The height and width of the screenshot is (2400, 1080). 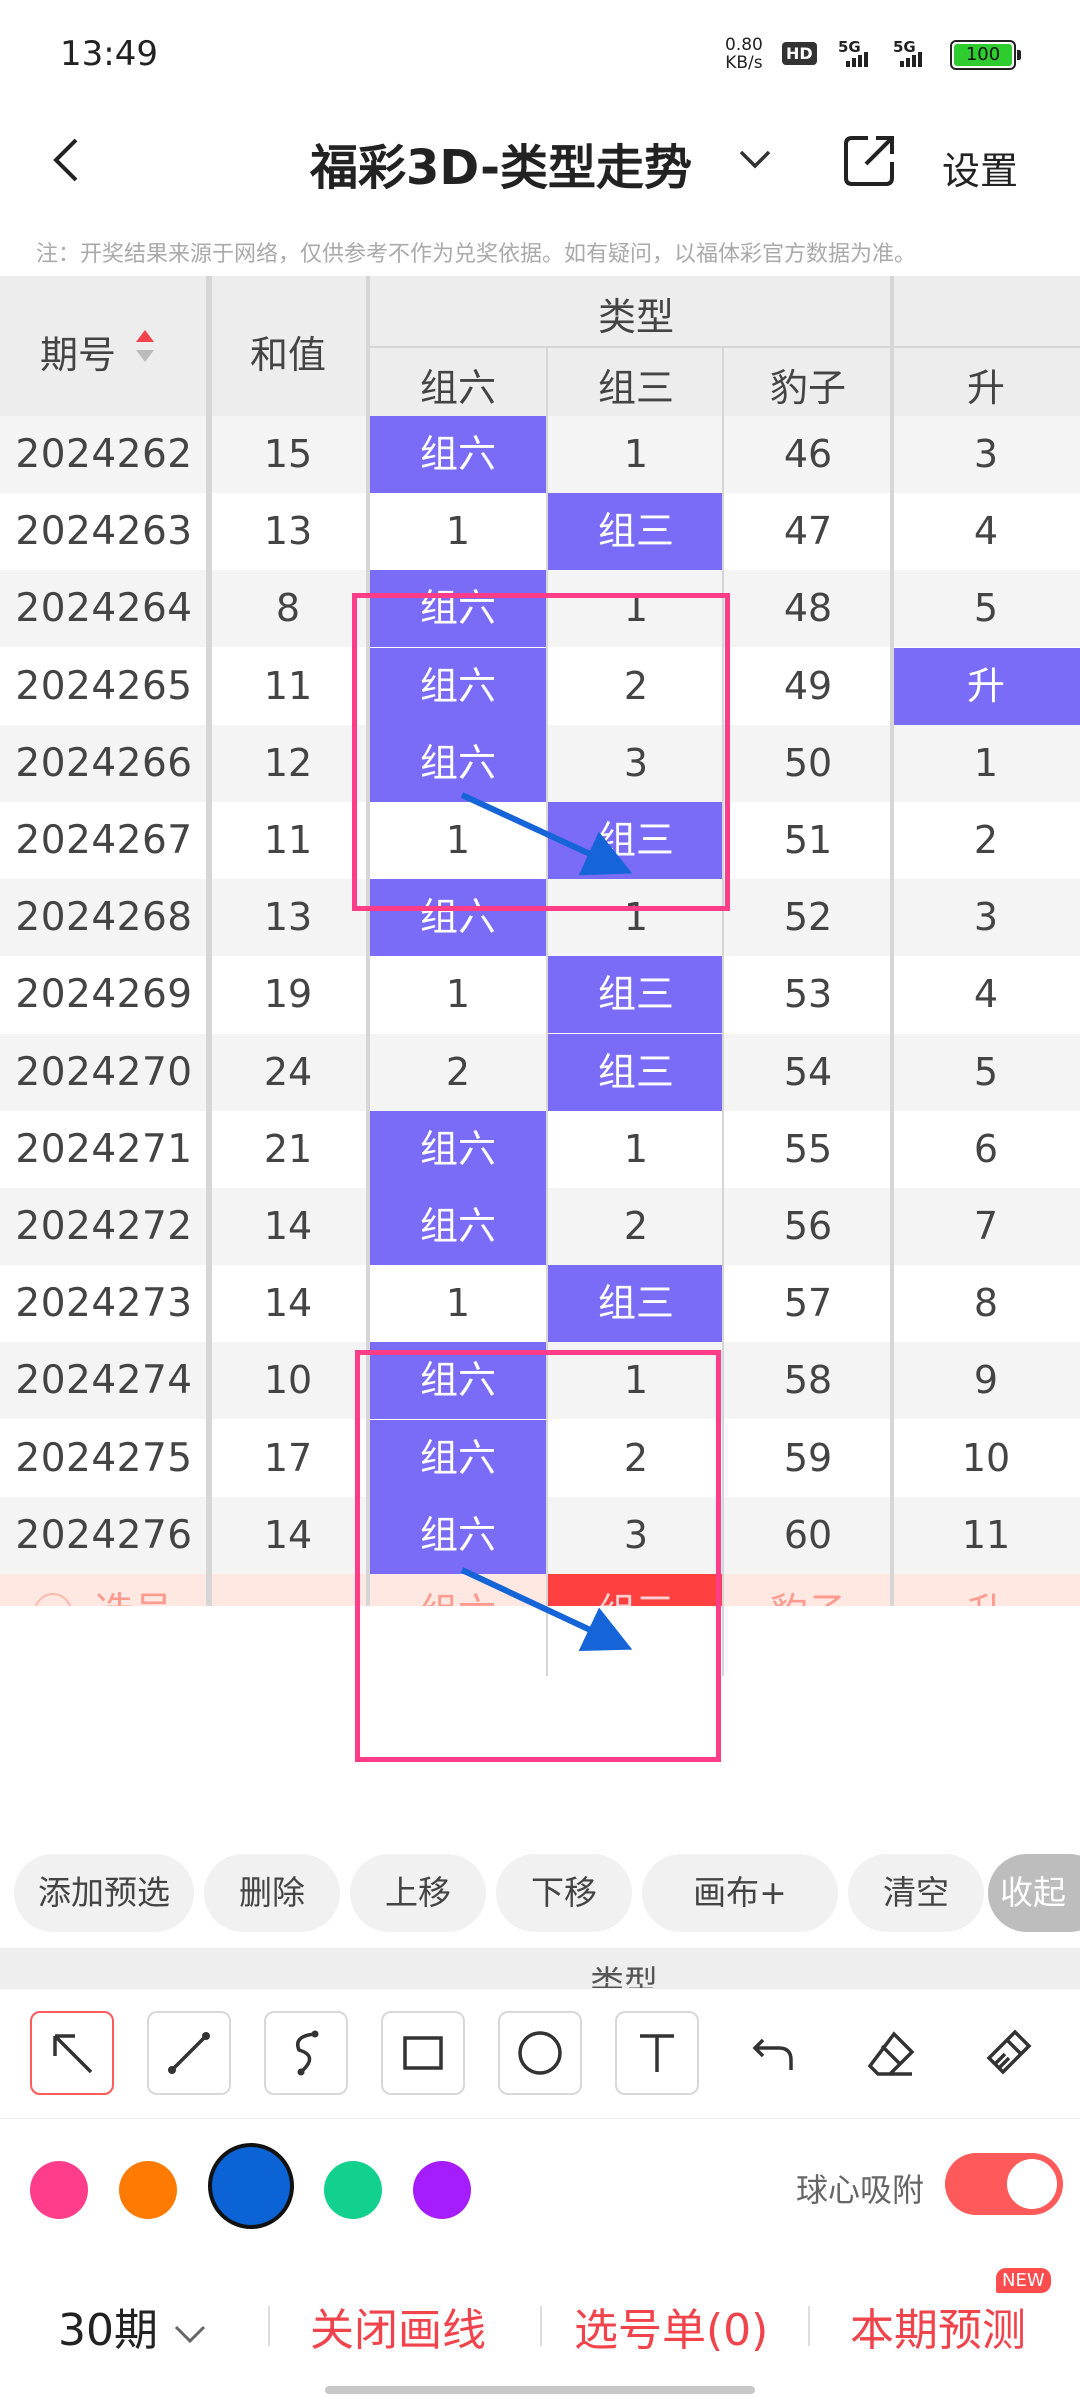 What do you see at coordinates (418, 1893) in the screenshot?
I see `move-up-button: 上移` at bounding box center [418, 1893].